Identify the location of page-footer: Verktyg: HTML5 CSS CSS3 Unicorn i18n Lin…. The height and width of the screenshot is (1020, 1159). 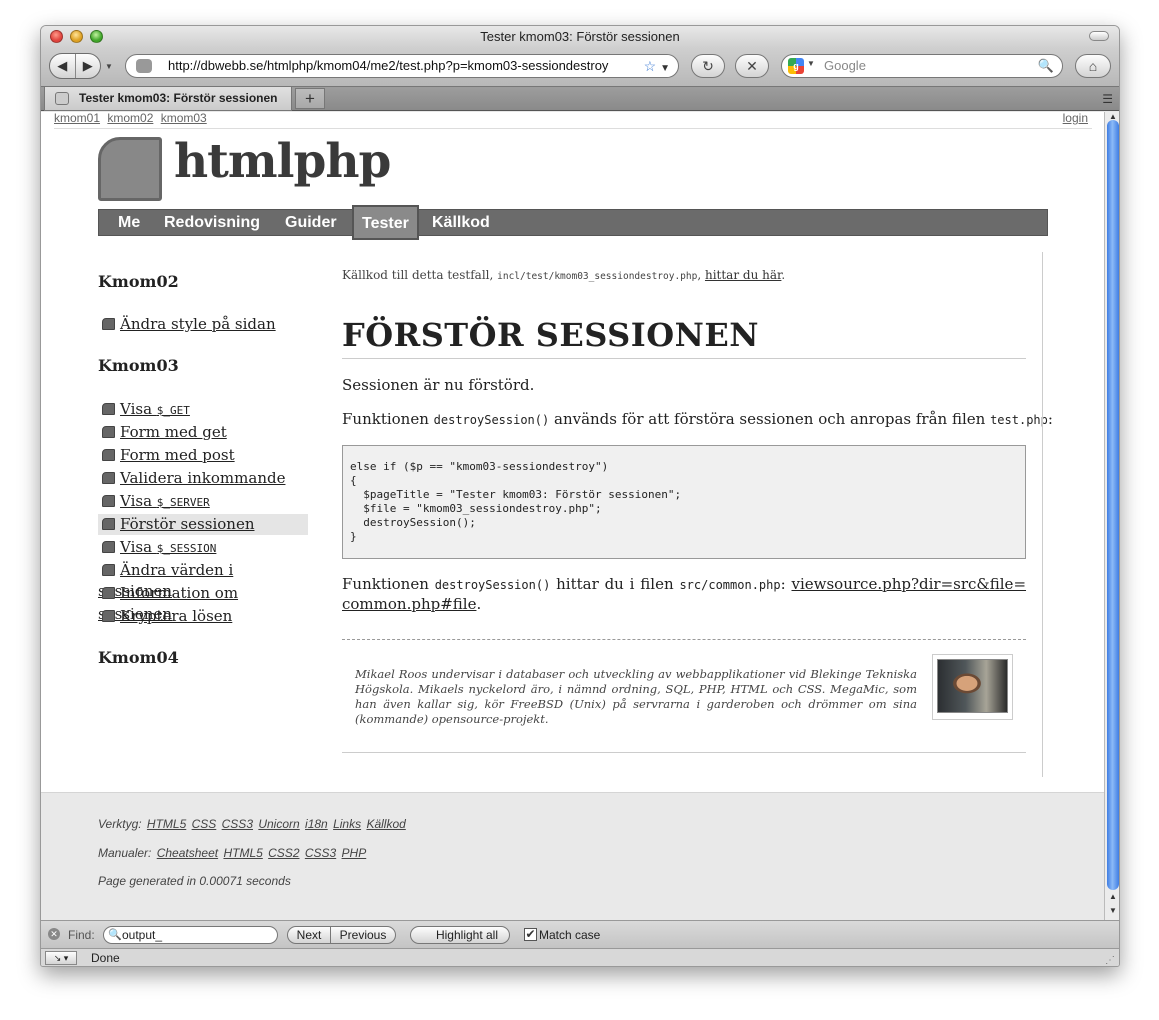
(572, 856).